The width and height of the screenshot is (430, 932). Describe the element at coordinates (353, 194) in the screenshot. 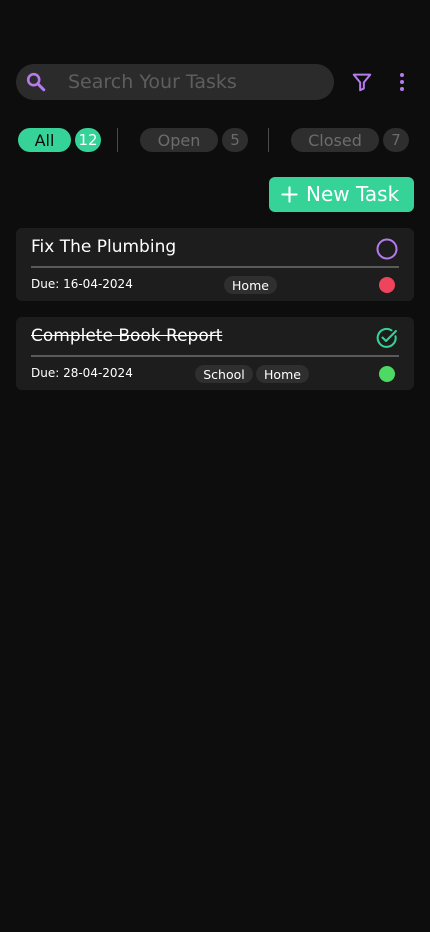

I see `new-task-label: New Task` at that location.